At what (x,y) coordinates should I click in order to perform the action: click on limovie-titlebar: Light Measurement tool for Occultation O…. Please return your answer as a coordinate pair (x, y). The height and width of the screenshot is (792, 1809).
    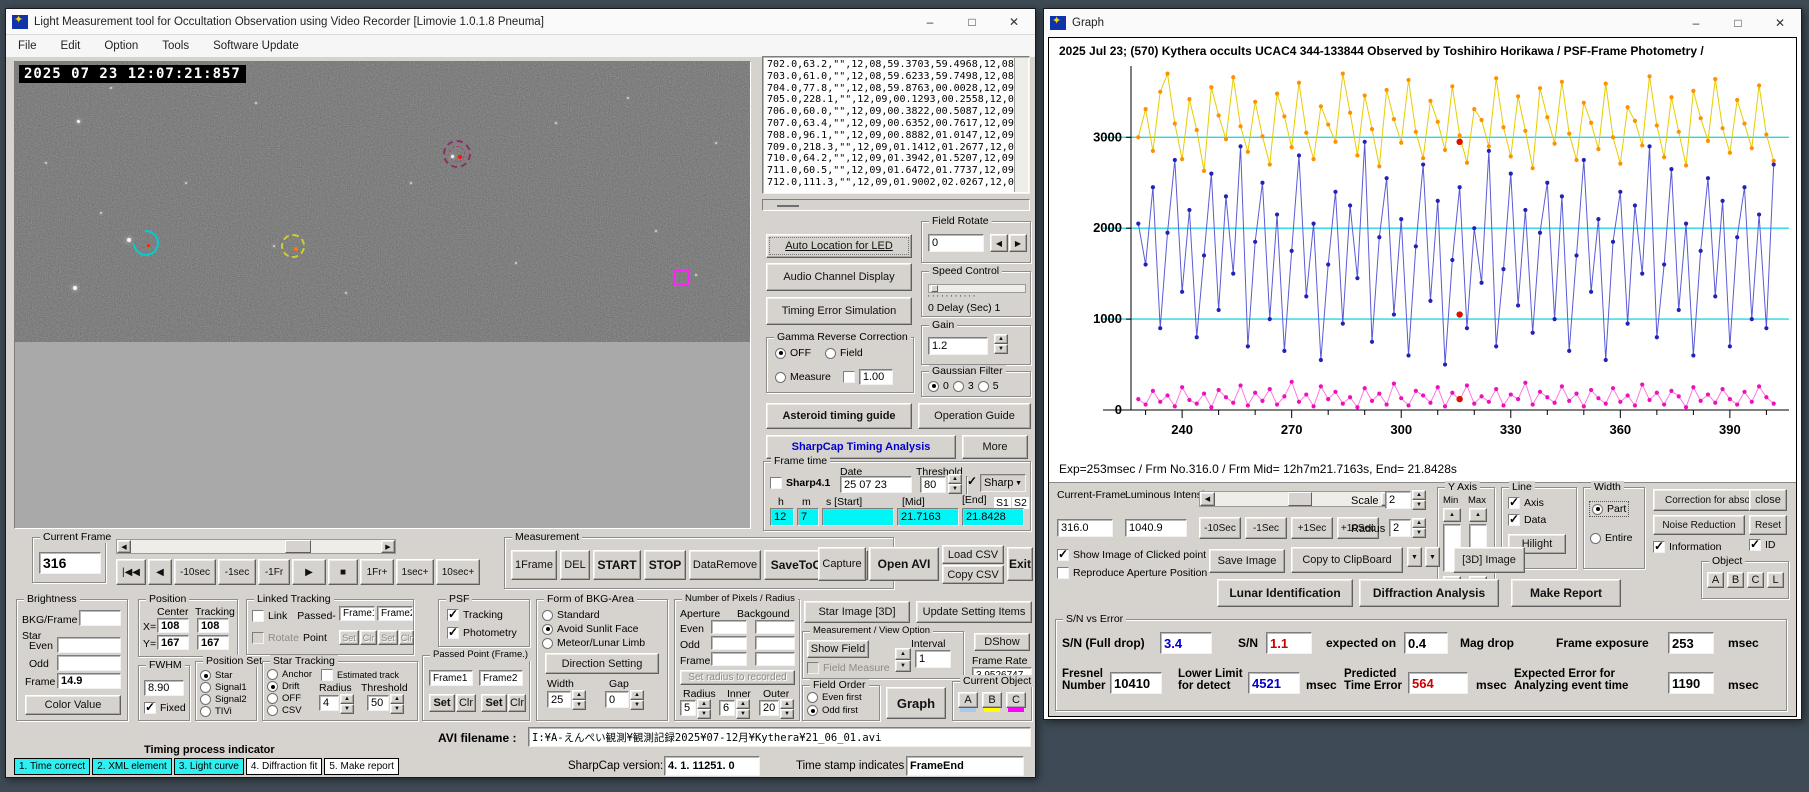
    Looking at the image, I should click on (520, 22).